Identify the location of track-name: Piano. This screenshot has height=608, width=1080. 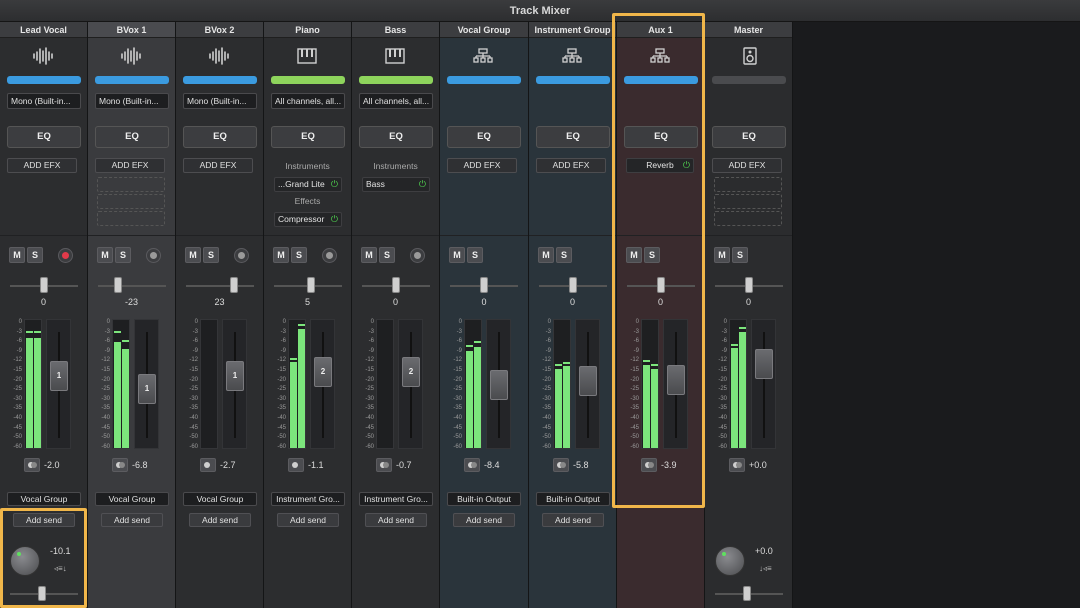
(307, 30).